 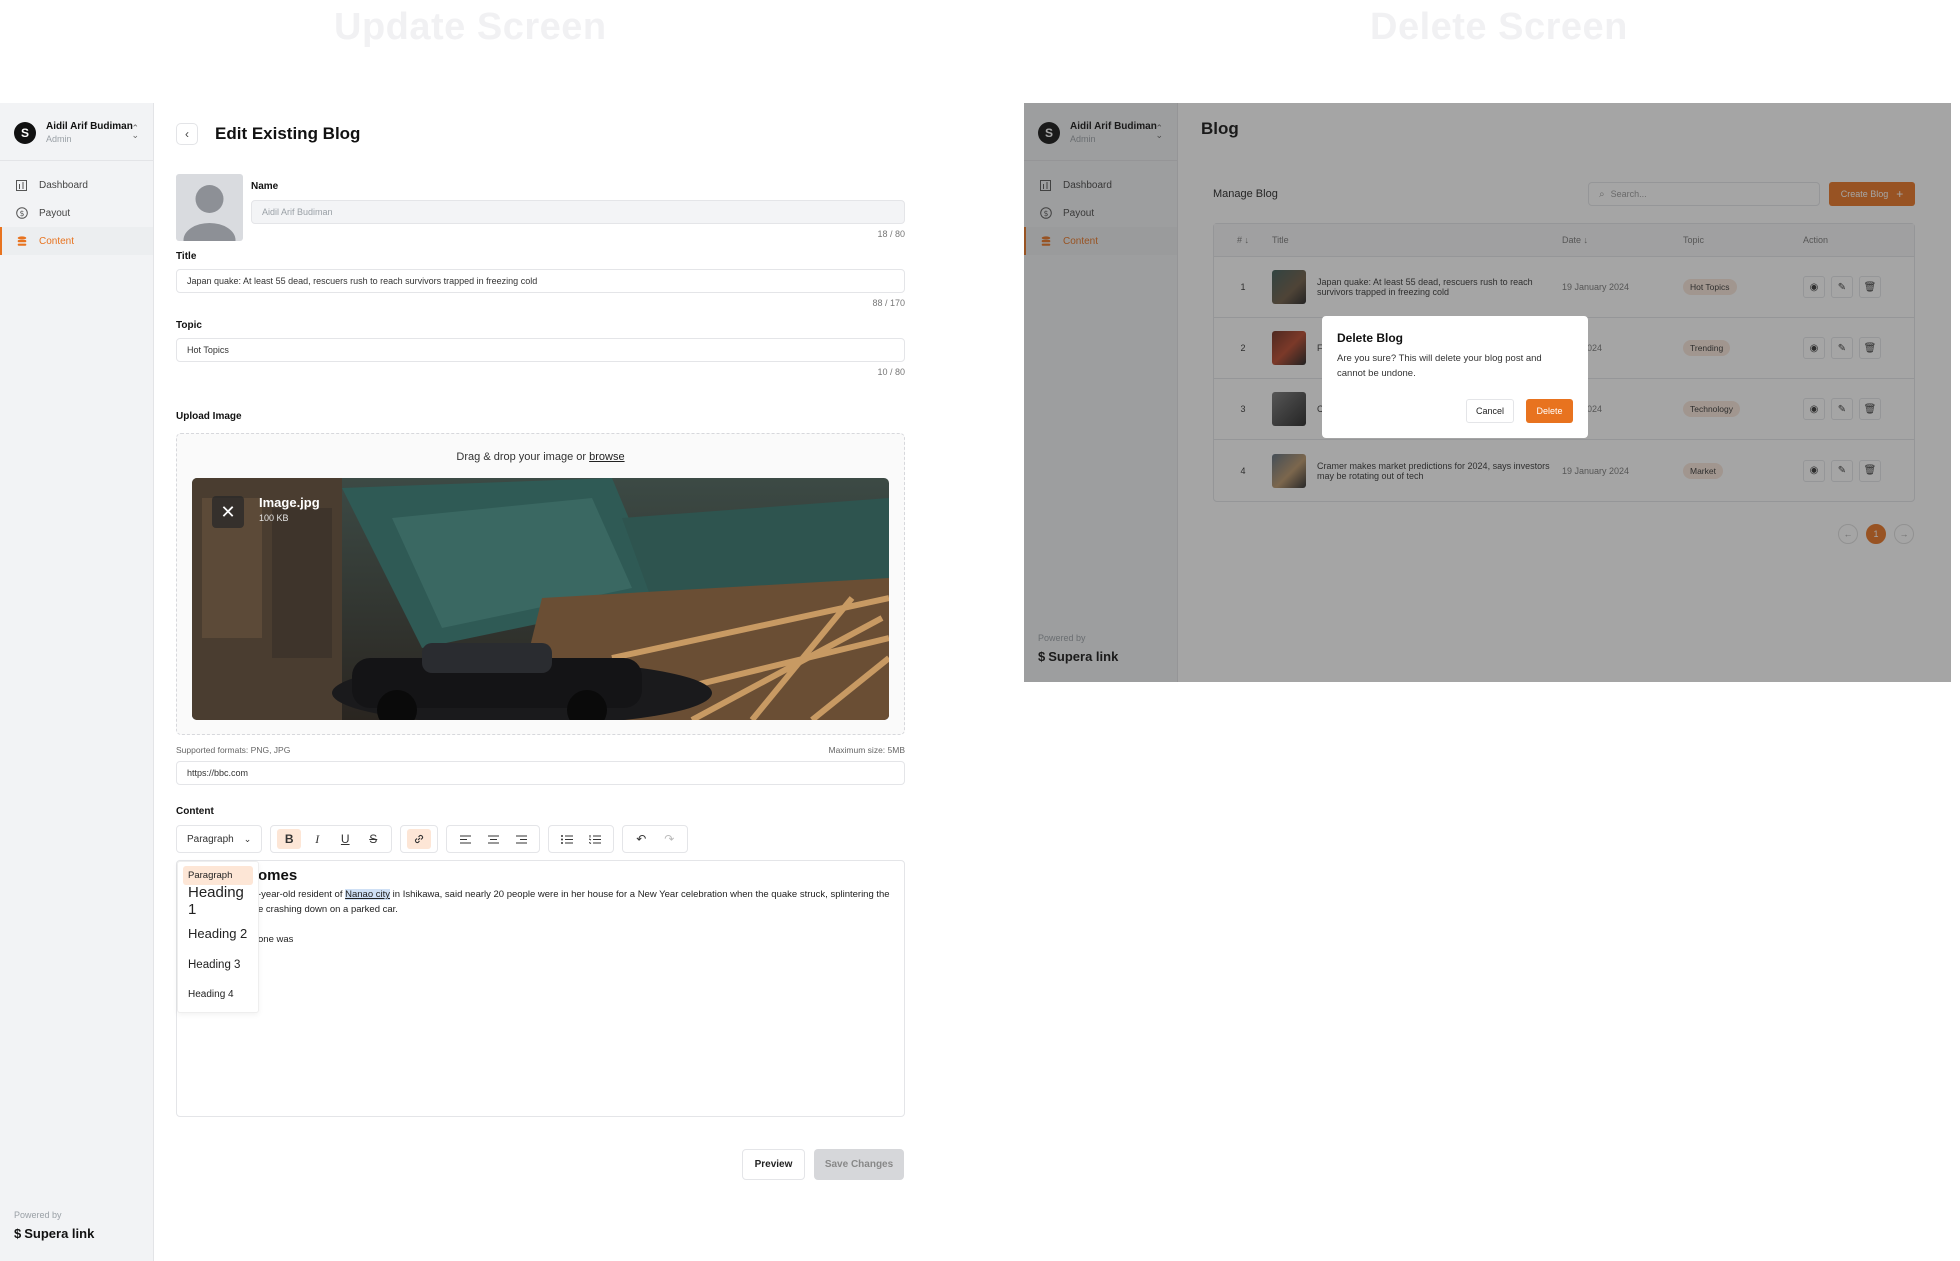 What do you see at coordinates (655, 839) in the screenshot?
I see `history-group: ↶ ↷` at bounding box center [655, 839].